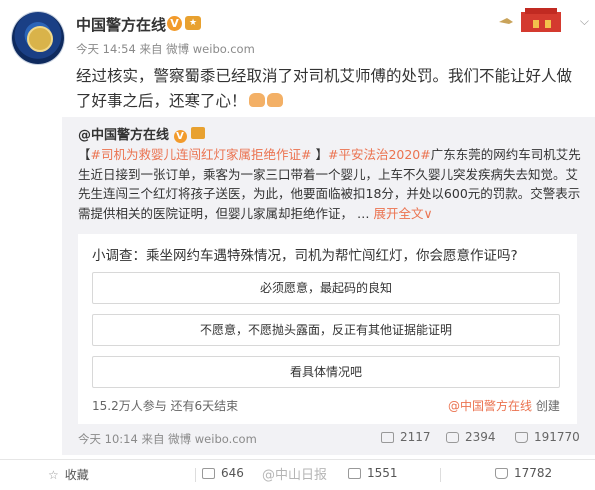  What do you see at coordinates (76, 475) in the screenshot?
I see `favorite-label: 收藏` at bounding box center [76, 475].